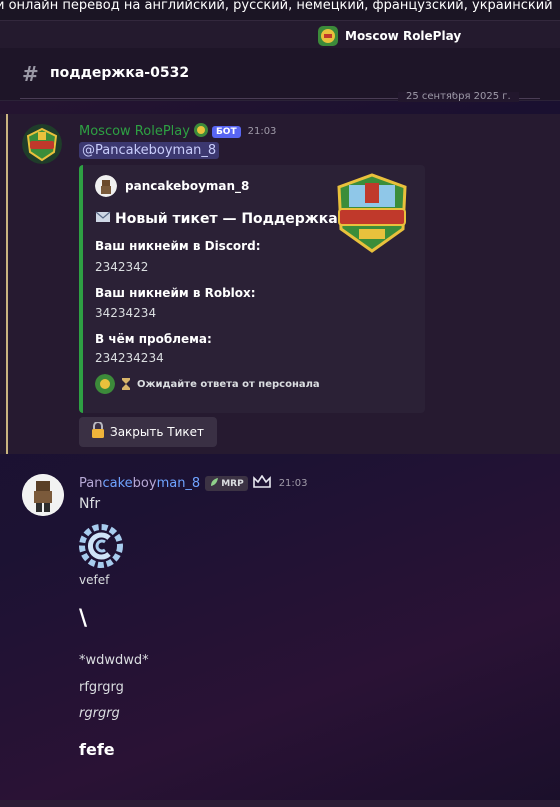  Describe the element at coordinates (101, 687) in the screenshot. I see `message-line-plain: rfgrgrg` at that location.